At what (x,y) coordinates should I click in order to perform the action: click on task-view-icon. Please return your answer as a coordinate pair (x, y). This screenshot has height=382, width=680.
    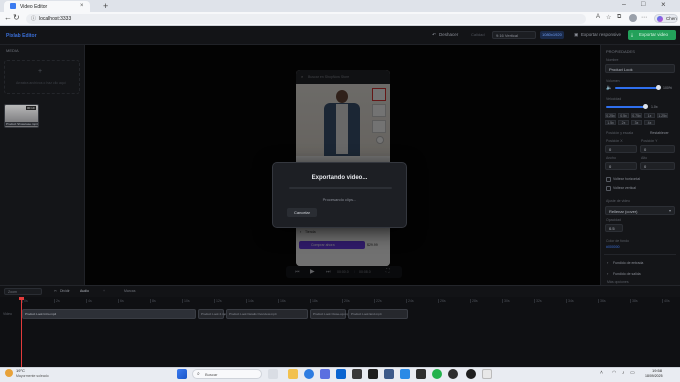
    Looking at the image, I should click on (273, 374).